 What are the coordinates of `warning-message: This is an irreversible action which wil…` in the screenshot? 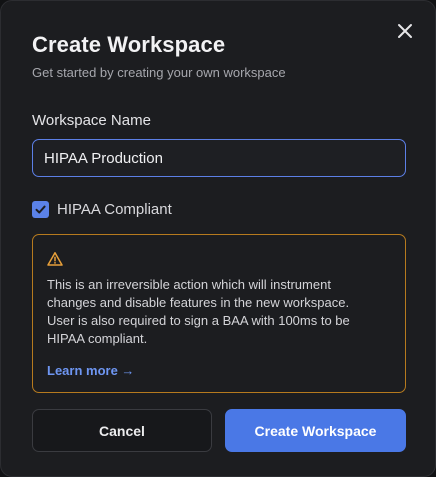 It's located at (198, 311).